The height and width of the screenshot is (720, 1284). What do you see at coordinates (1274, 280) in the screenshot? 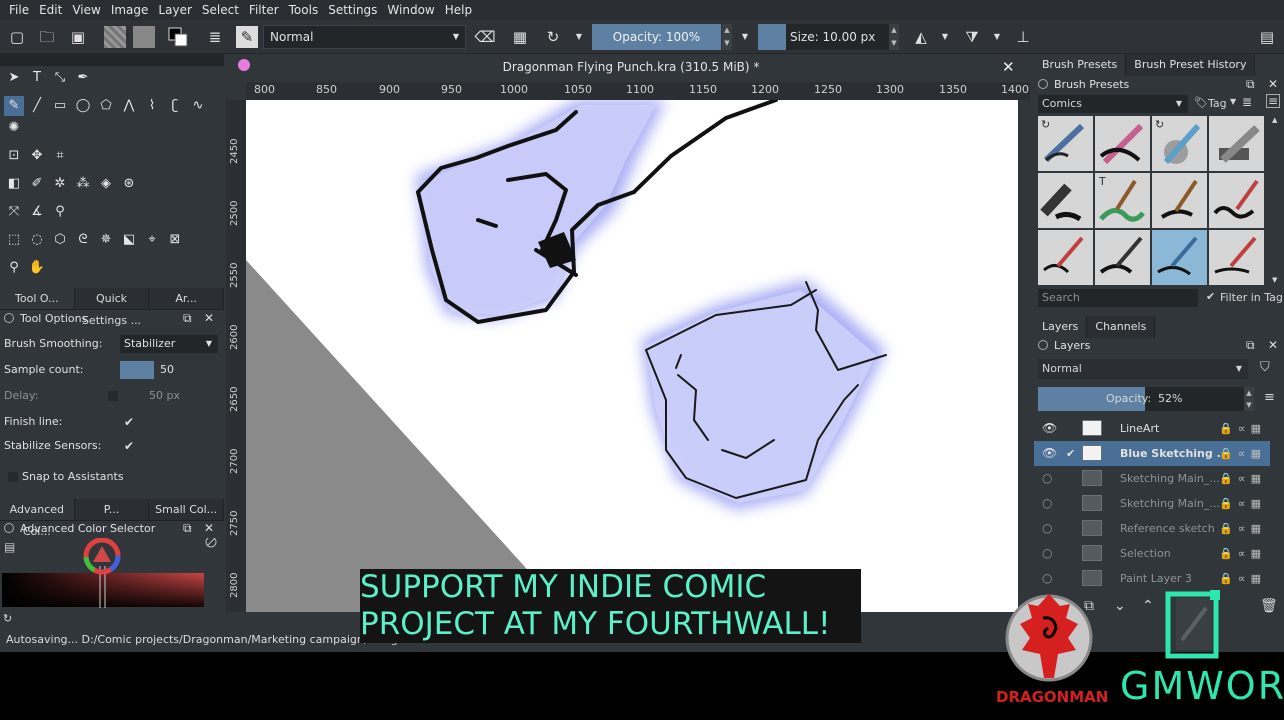
I see `scroll-down-icon: ▼` at bounding box center [1274, 280].